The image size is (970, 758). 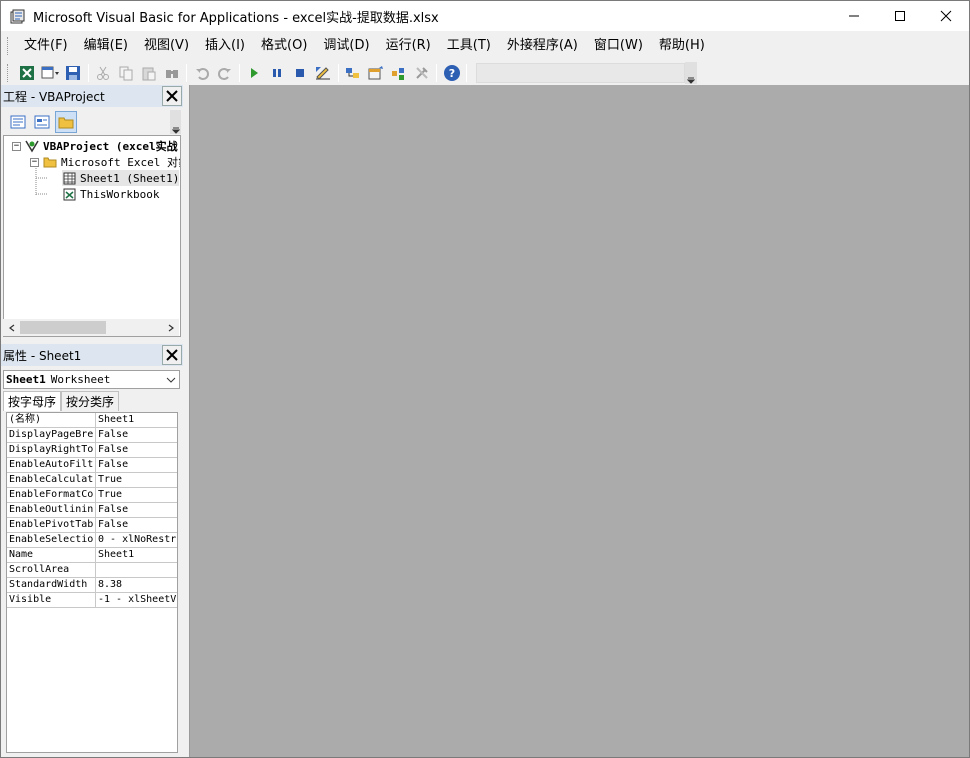 I want to click on property-row: EnableCalculat True, so click(x=92, y=480).